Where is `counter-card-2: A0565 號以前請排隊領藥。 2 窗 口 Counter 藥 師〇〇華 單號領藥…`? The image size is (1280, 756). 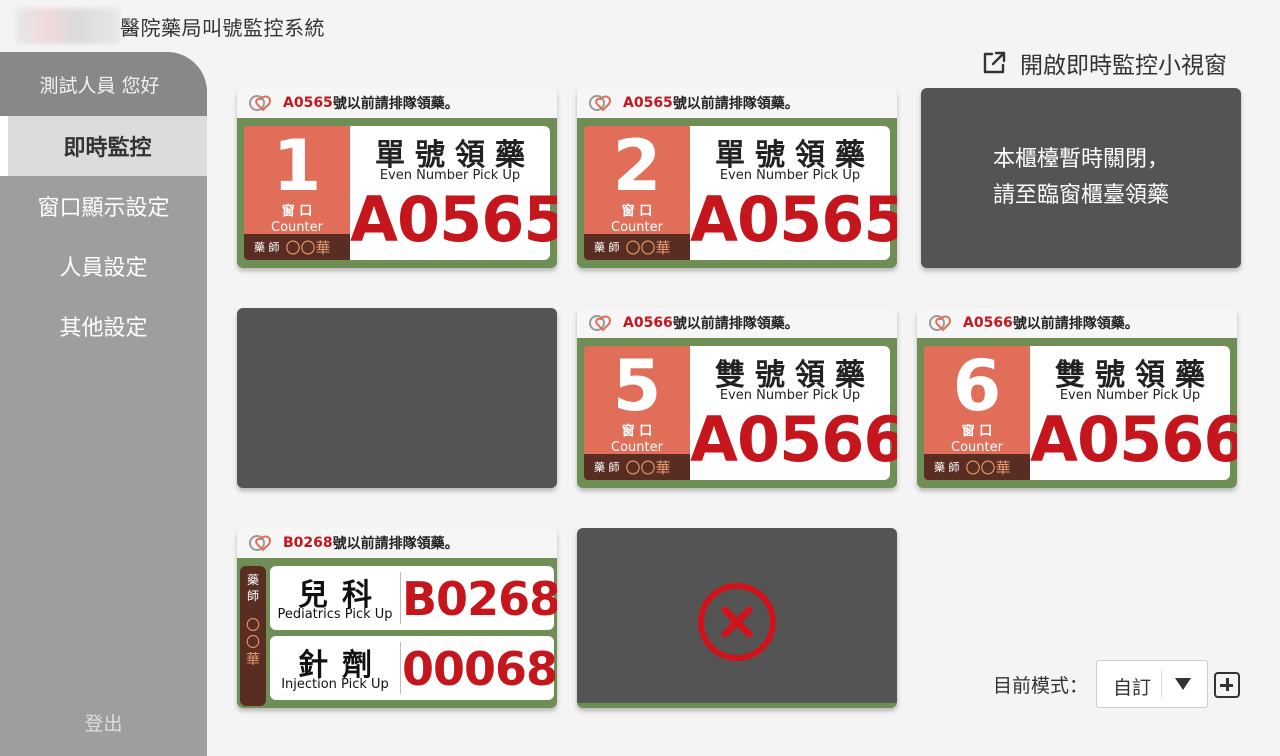 counter-card-2: A0565 號以前請排隊領藥。 2 窗 口 Counter 藥 師〇〇華 單號領藥… is located at coordinates (737, 178).